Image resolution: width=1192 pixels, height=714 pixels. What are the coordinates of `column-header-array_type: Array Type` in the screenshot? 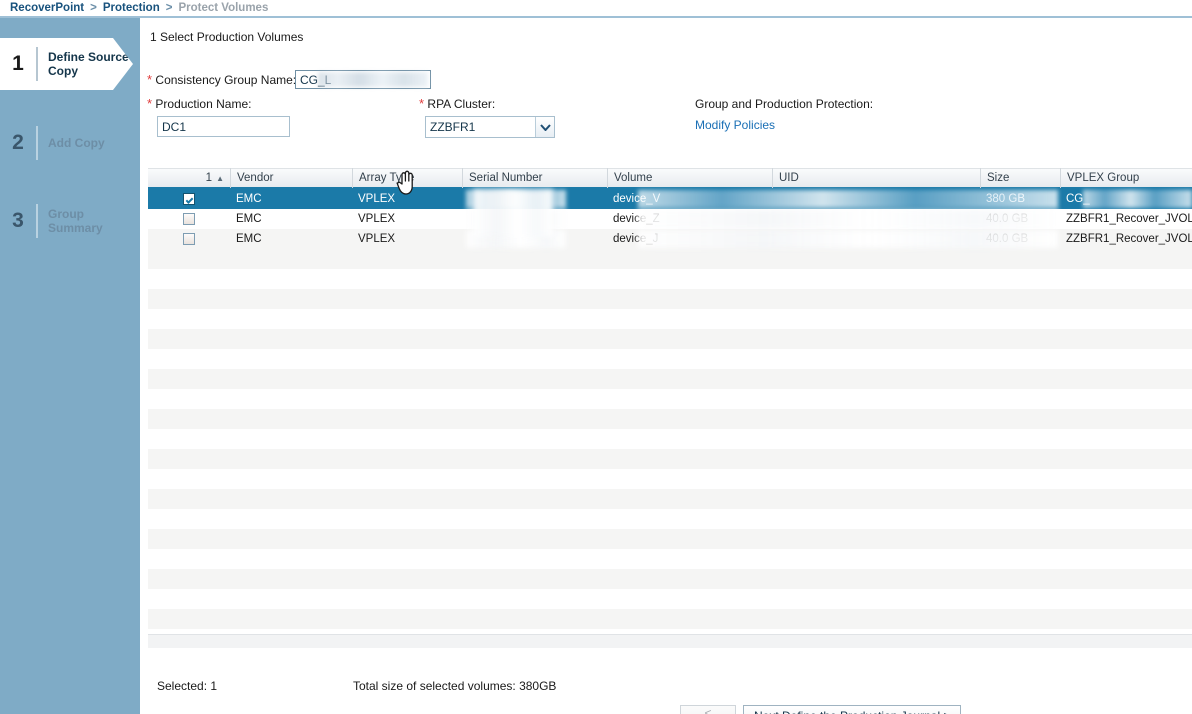 It's located at (407, 178).